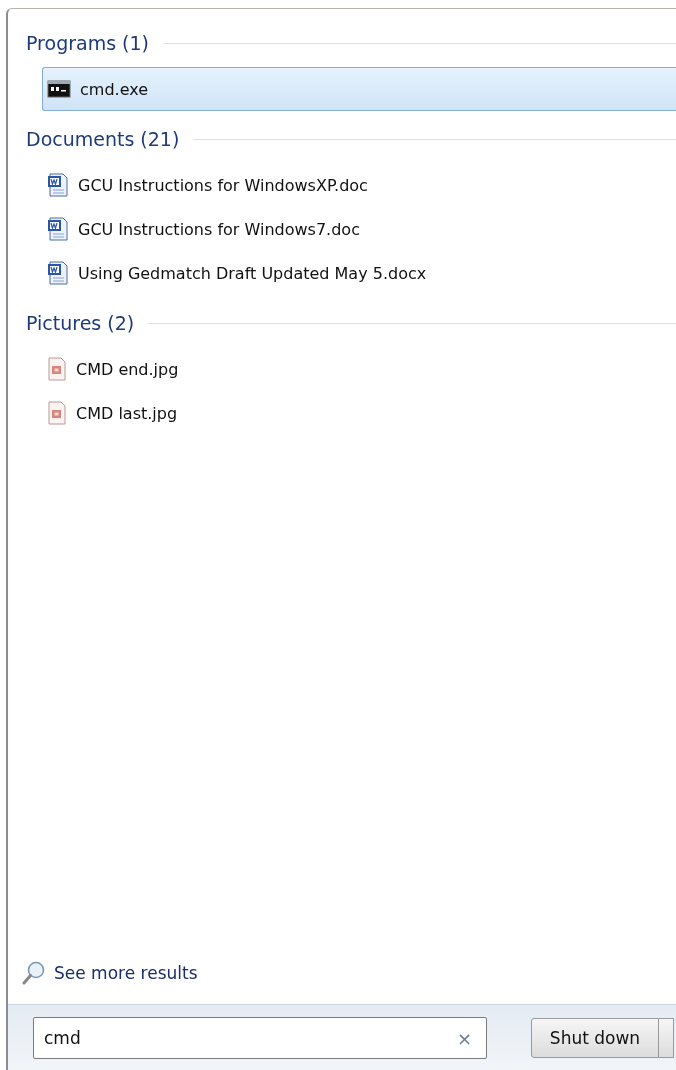 This screenshot has height=1070, width=676. I want to click on section-heading: Pictures (2), so click(80, 323).